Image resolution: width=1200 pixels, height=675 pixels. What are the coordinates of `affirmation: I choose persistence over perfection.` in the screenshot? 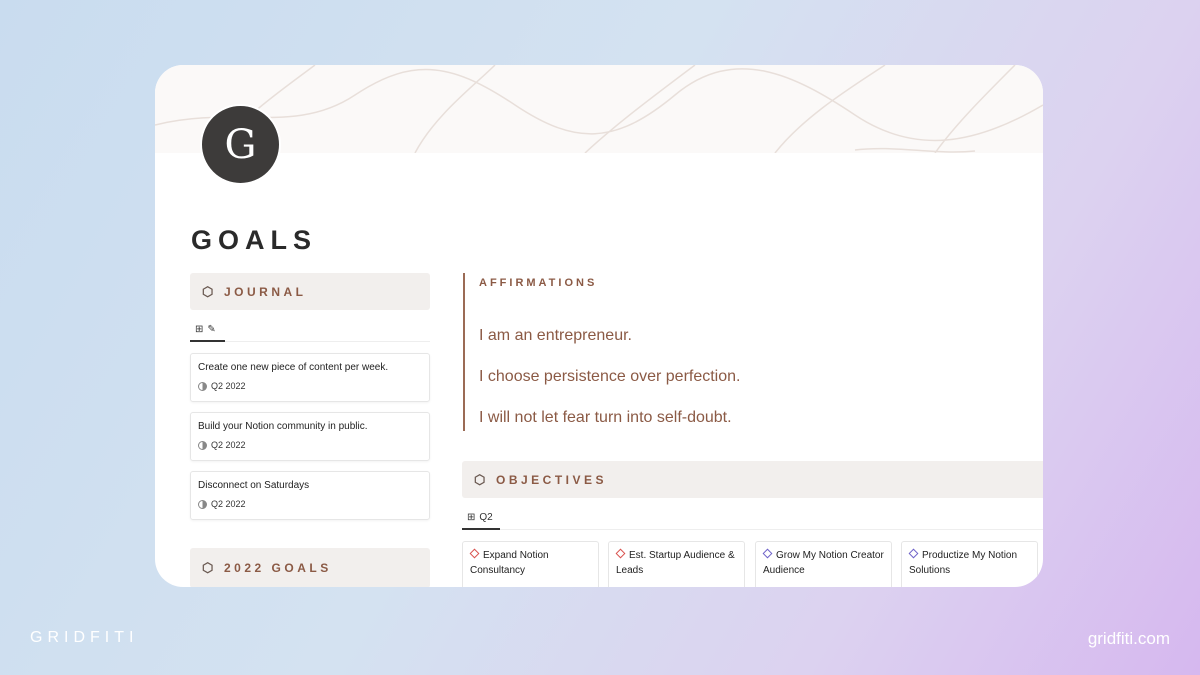 It's located at (610, 376).